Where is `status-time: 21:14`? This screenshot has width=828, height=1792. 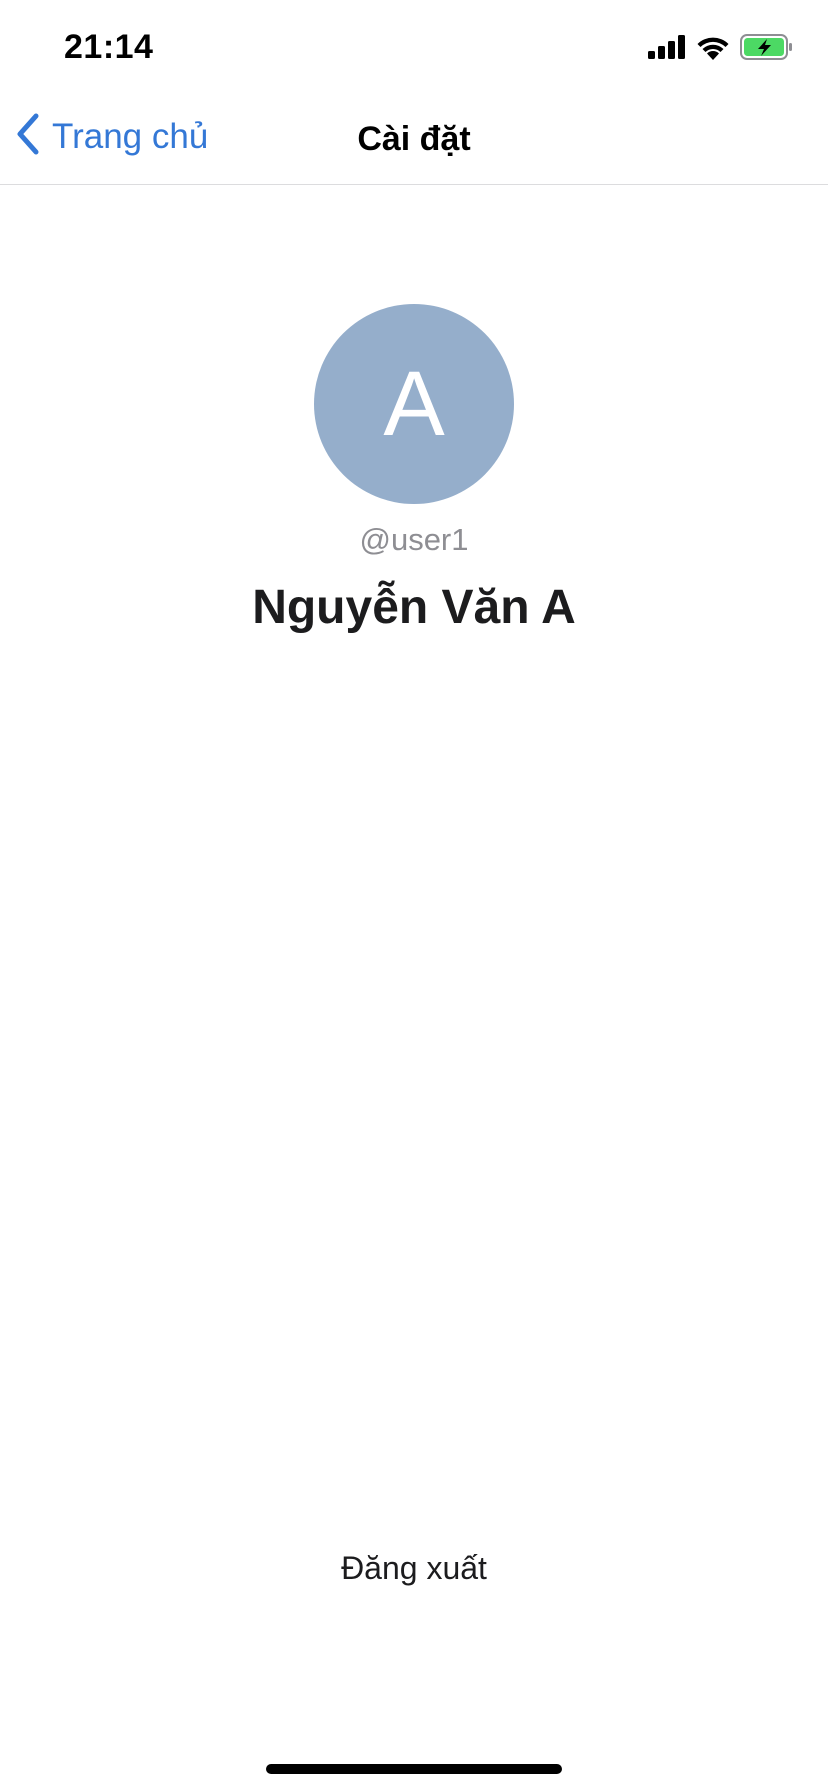 status-time: 21:14 is located at coordinates (109, 47).